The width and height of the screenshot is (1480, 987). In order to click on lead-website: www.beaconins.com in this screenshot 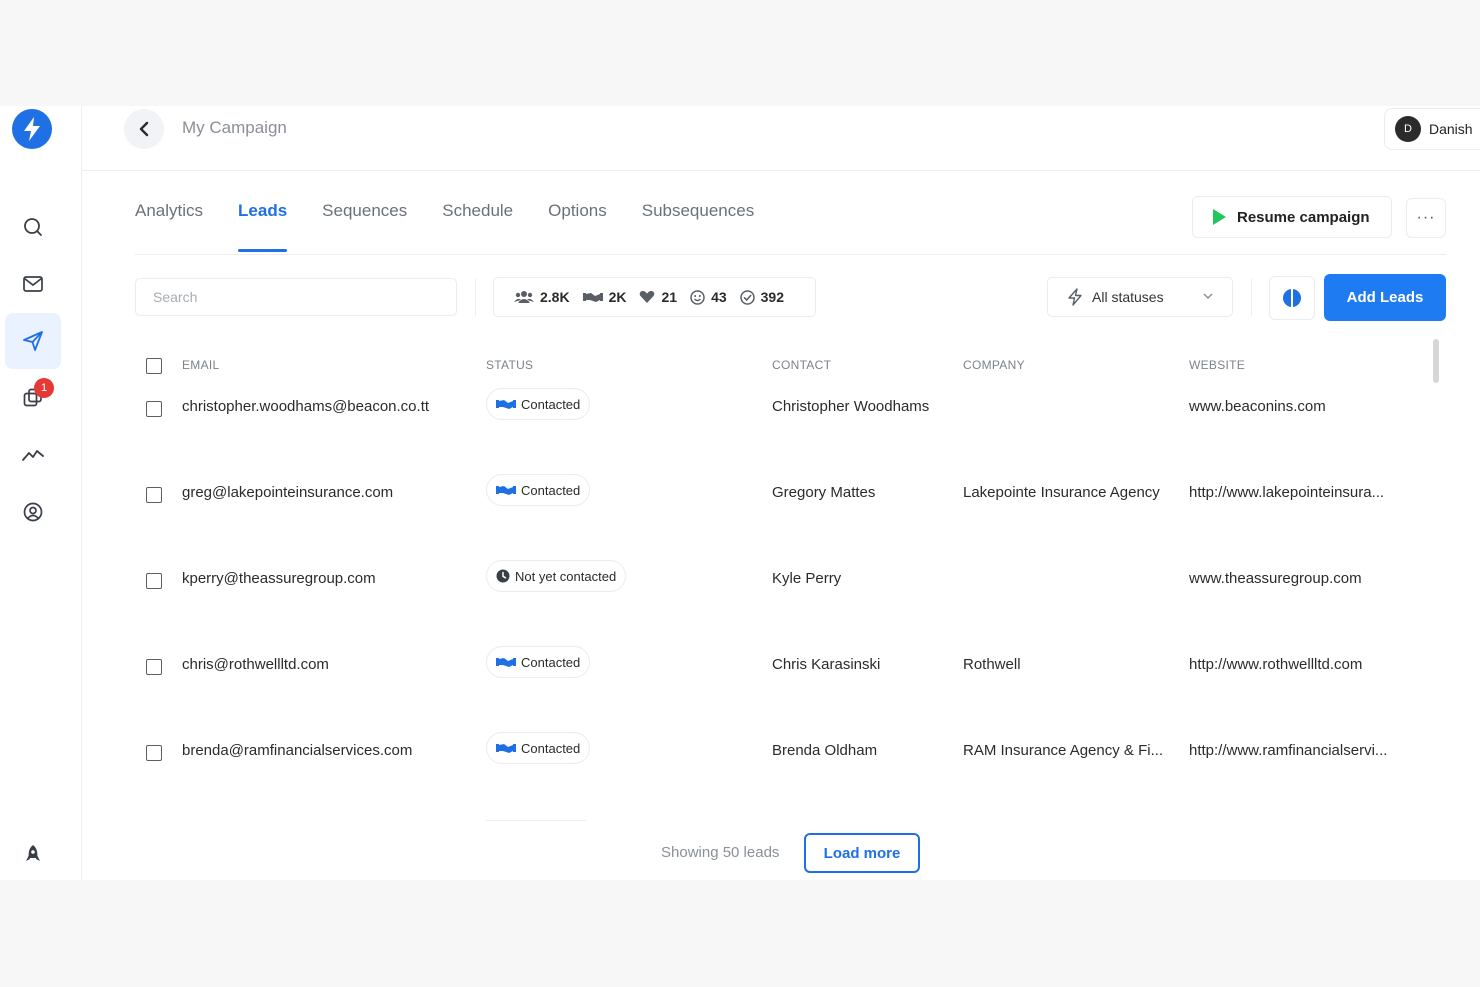, I will do `click(1257, 406)`.